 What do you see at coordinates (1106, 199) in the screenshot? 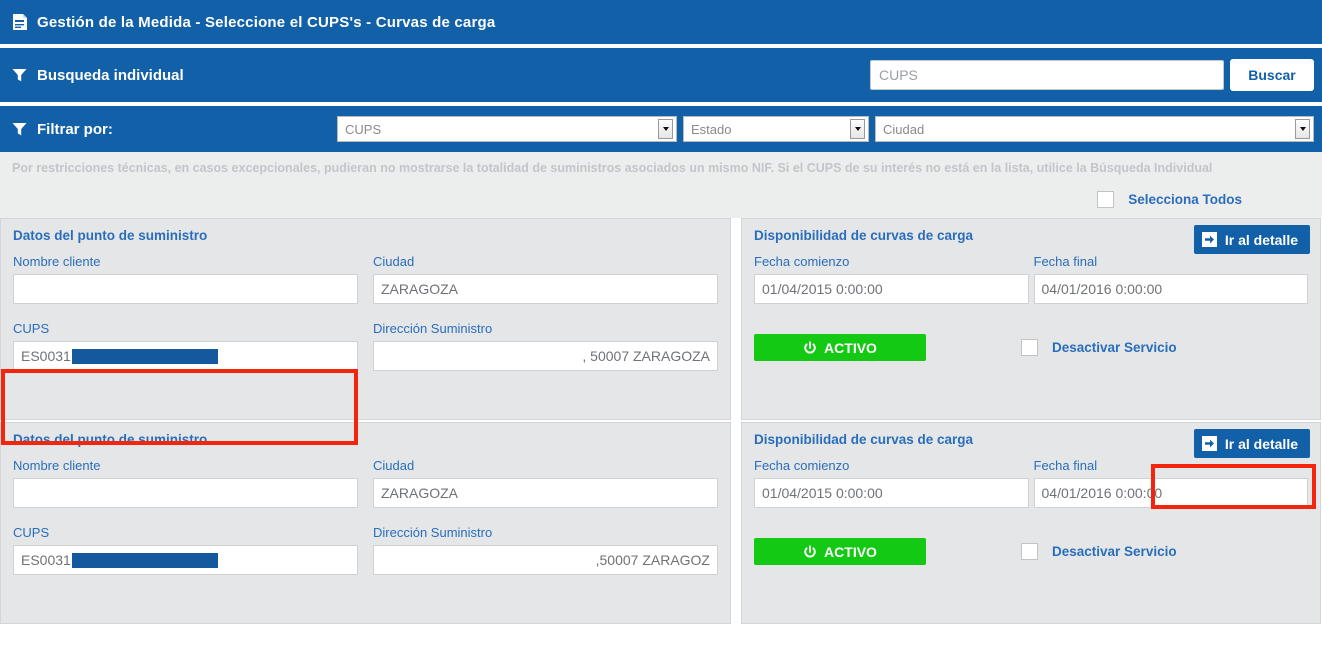
I see `select-all-checkbox` at bounding box center [1106, 199].